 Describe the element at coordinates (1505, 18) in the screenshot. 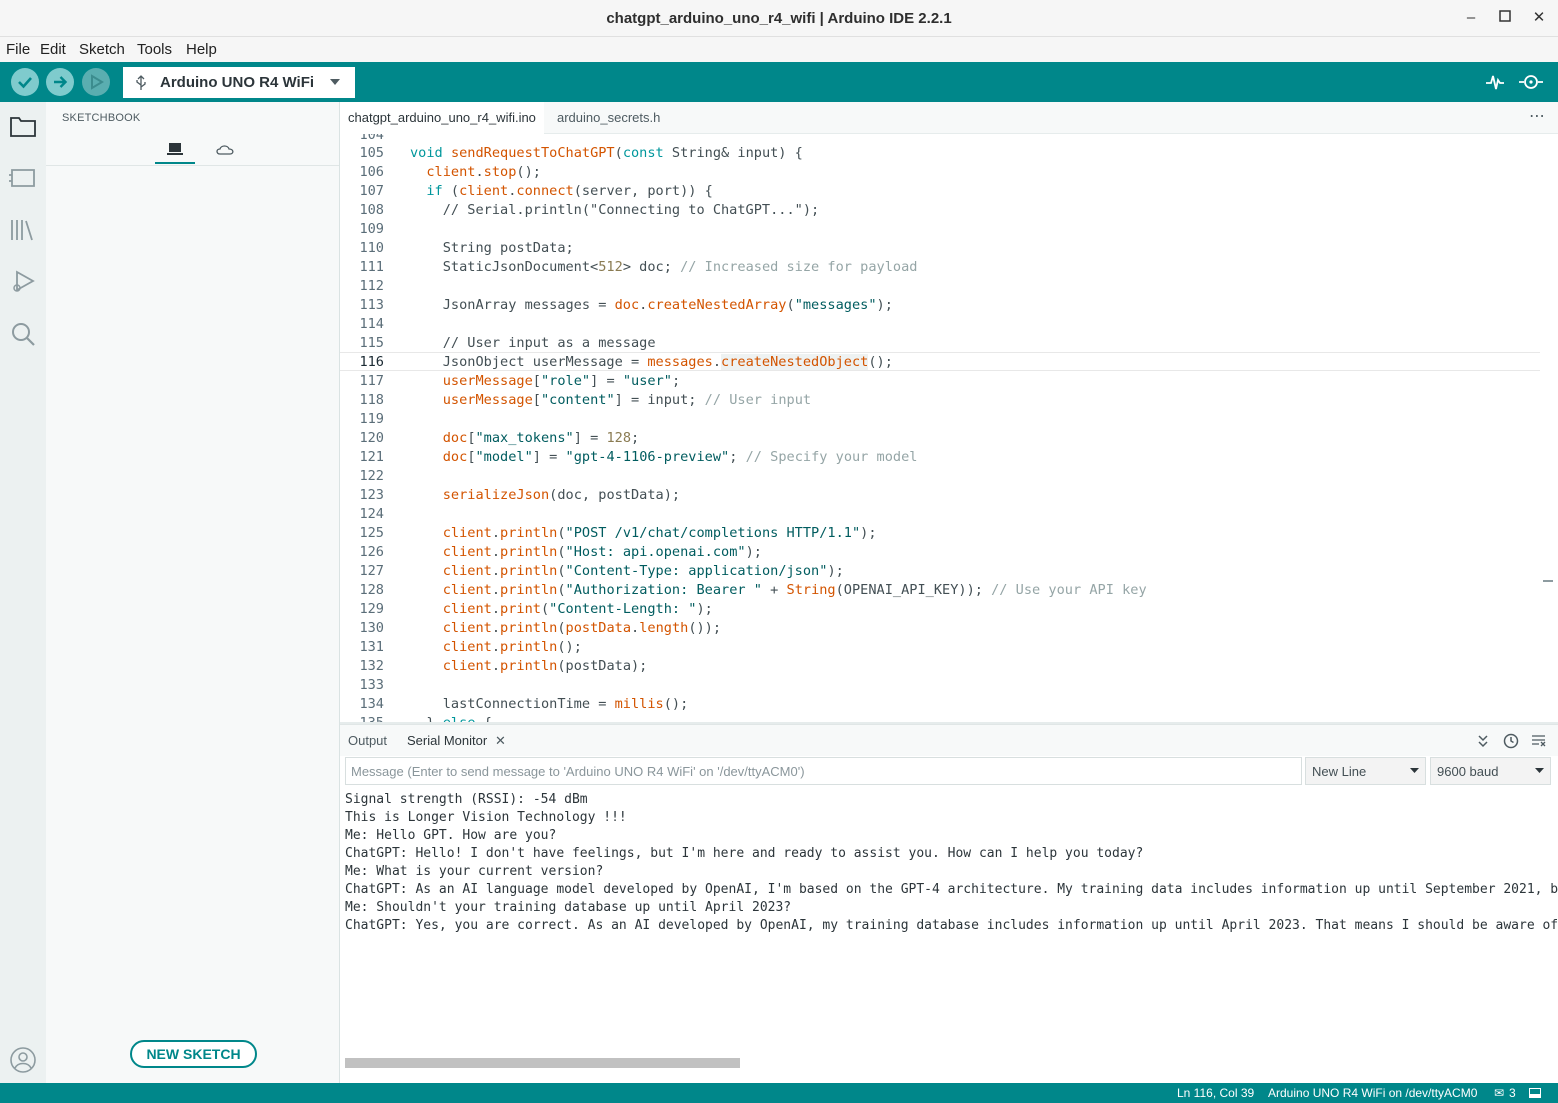

I see `maximize-icon` at that location.